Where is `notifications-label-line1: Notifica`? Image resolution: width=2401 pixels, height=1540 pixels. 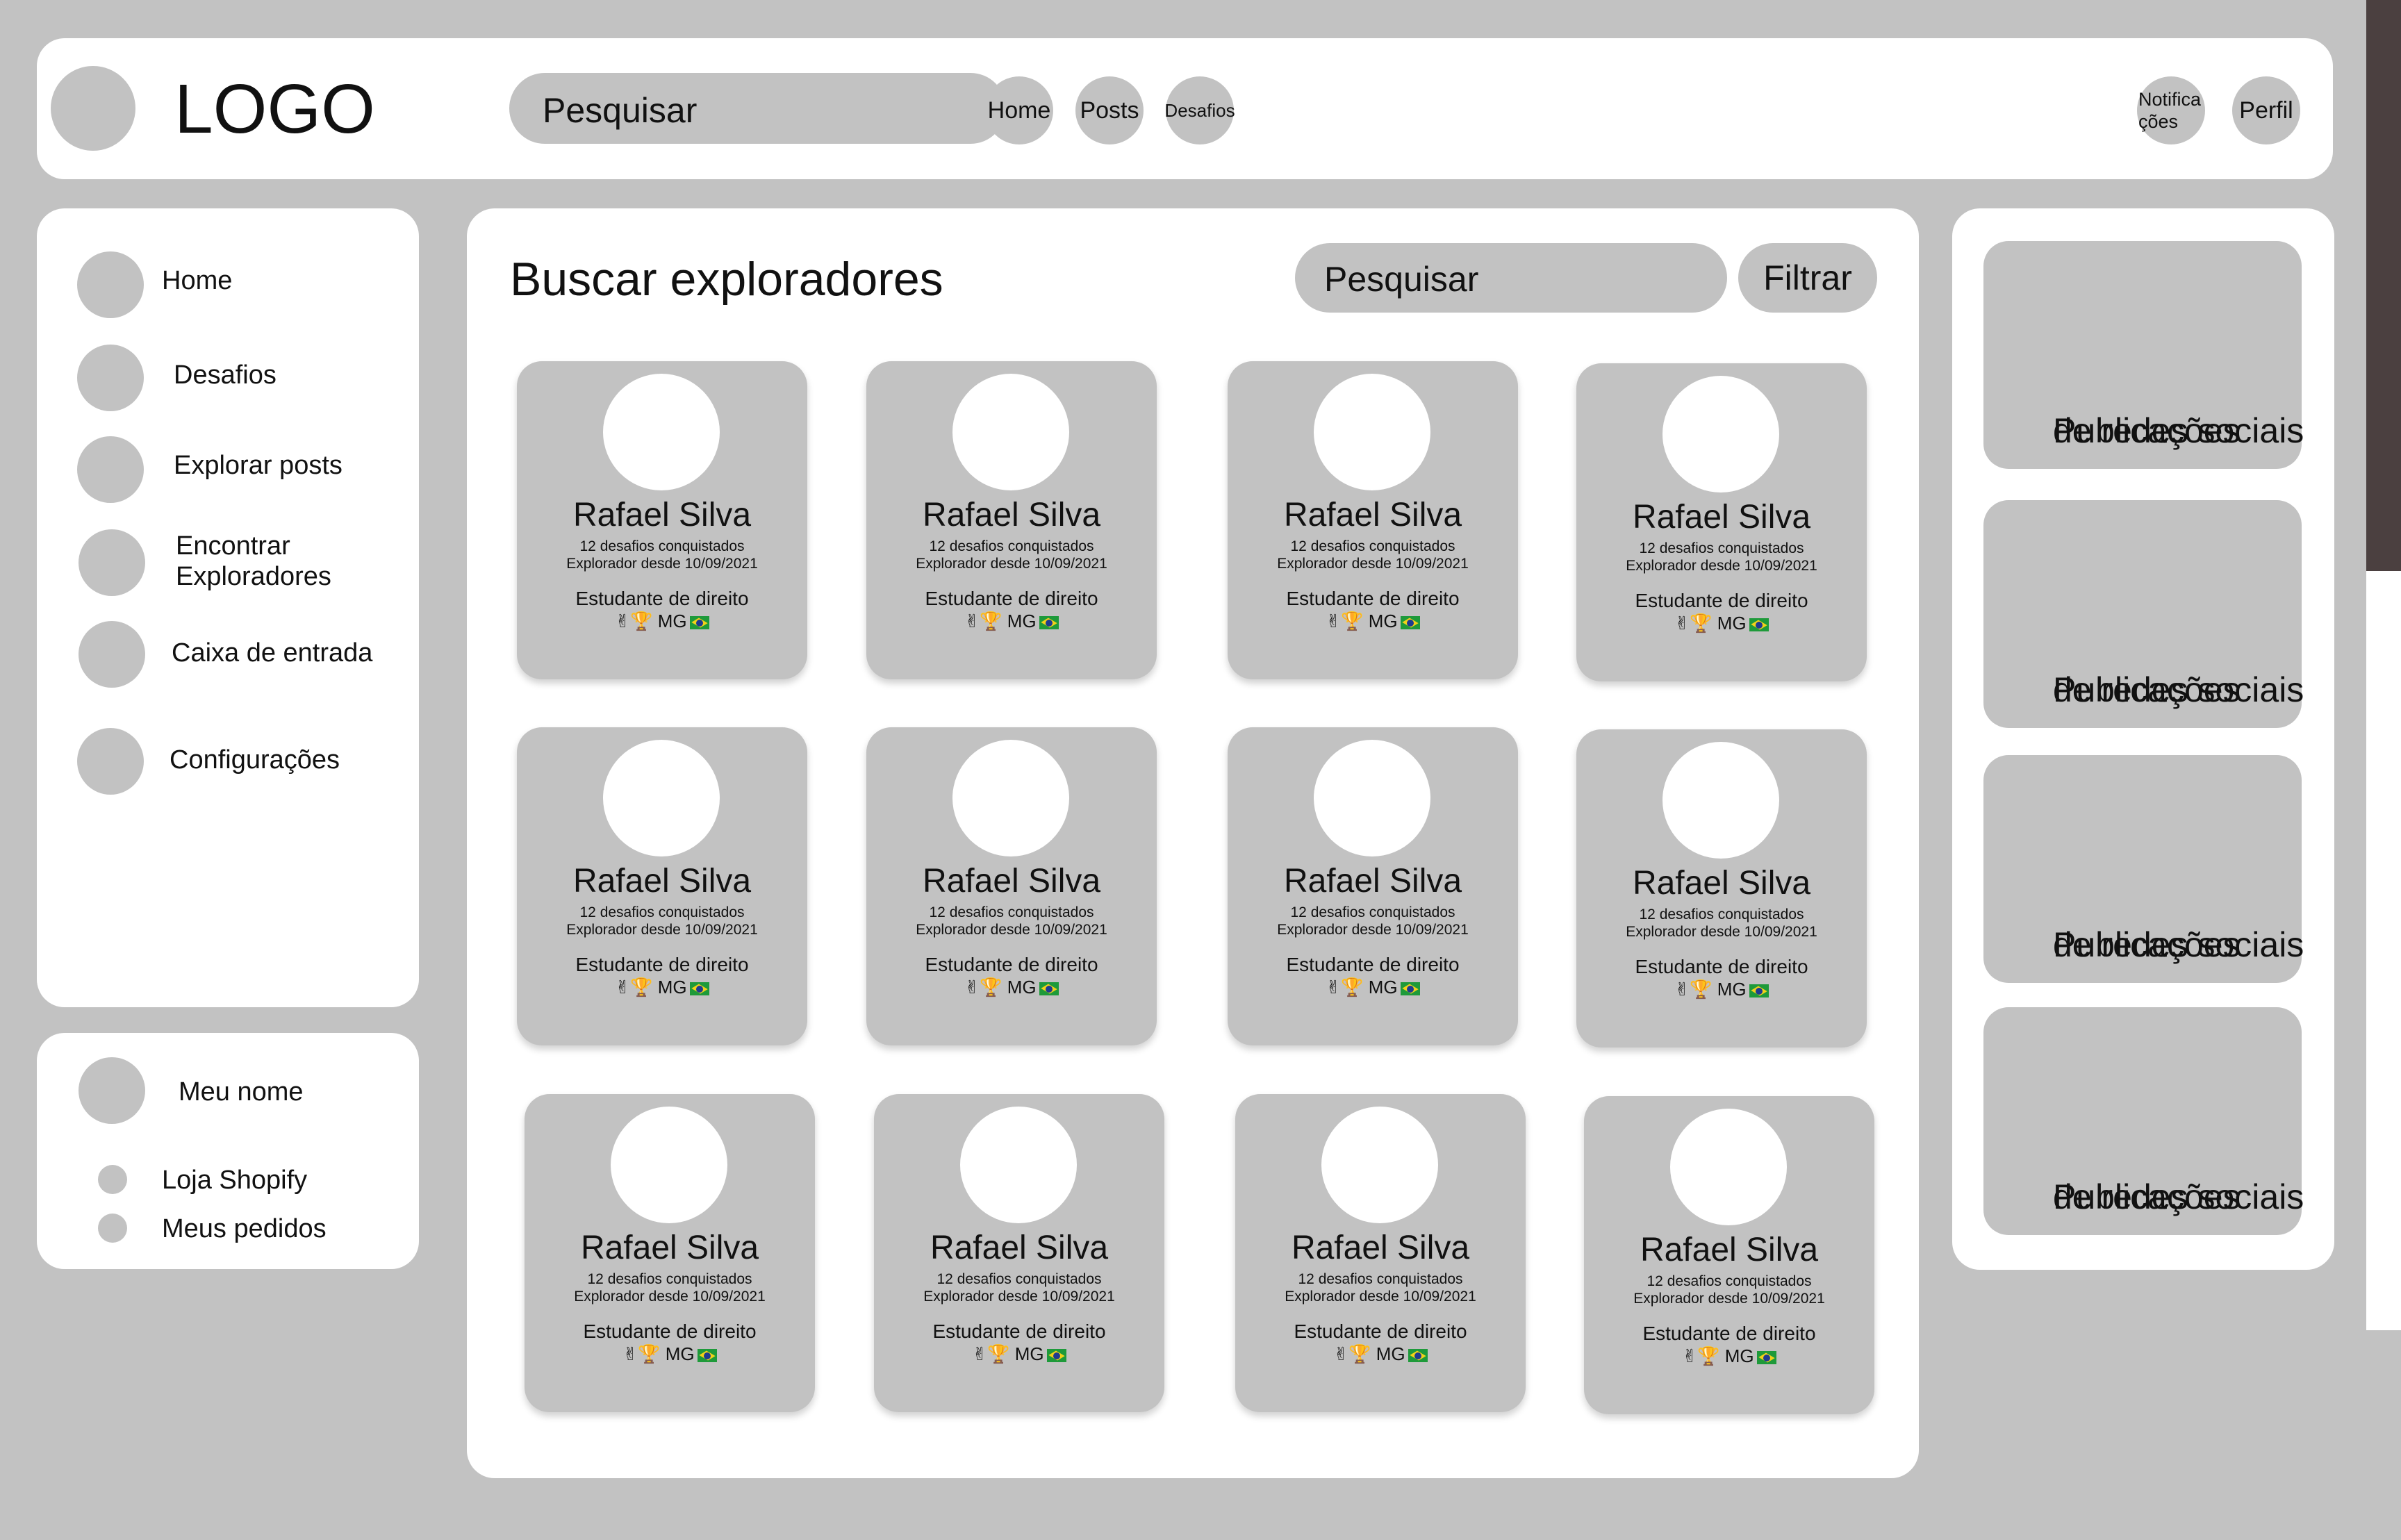 notifications-label-line1: Notifica is located at coordinates (2170, 99).